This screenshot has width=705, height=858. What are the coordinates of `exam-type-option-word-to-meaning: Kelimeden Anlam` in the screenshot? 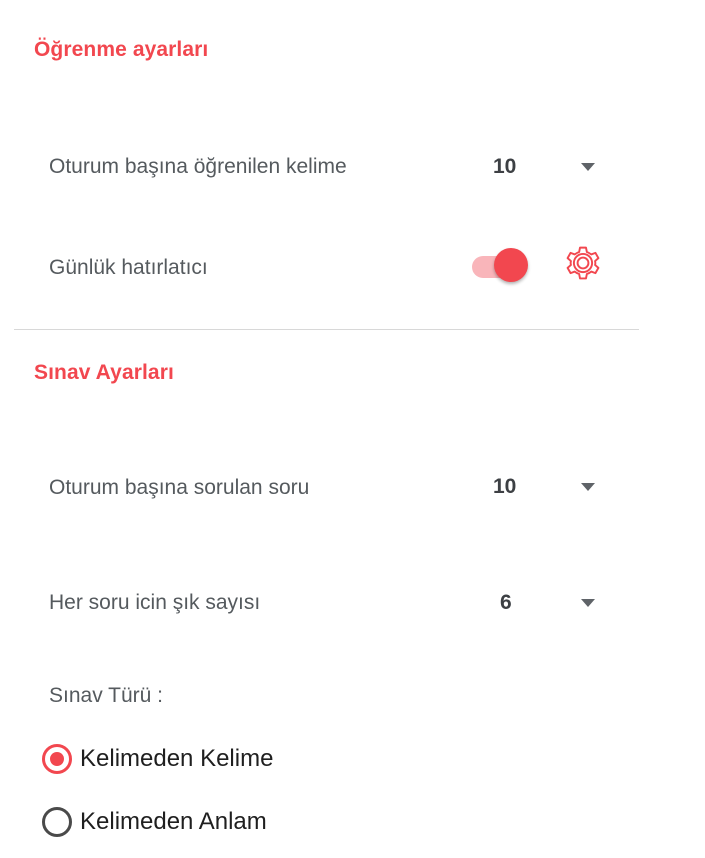 It's located at (154, 822).